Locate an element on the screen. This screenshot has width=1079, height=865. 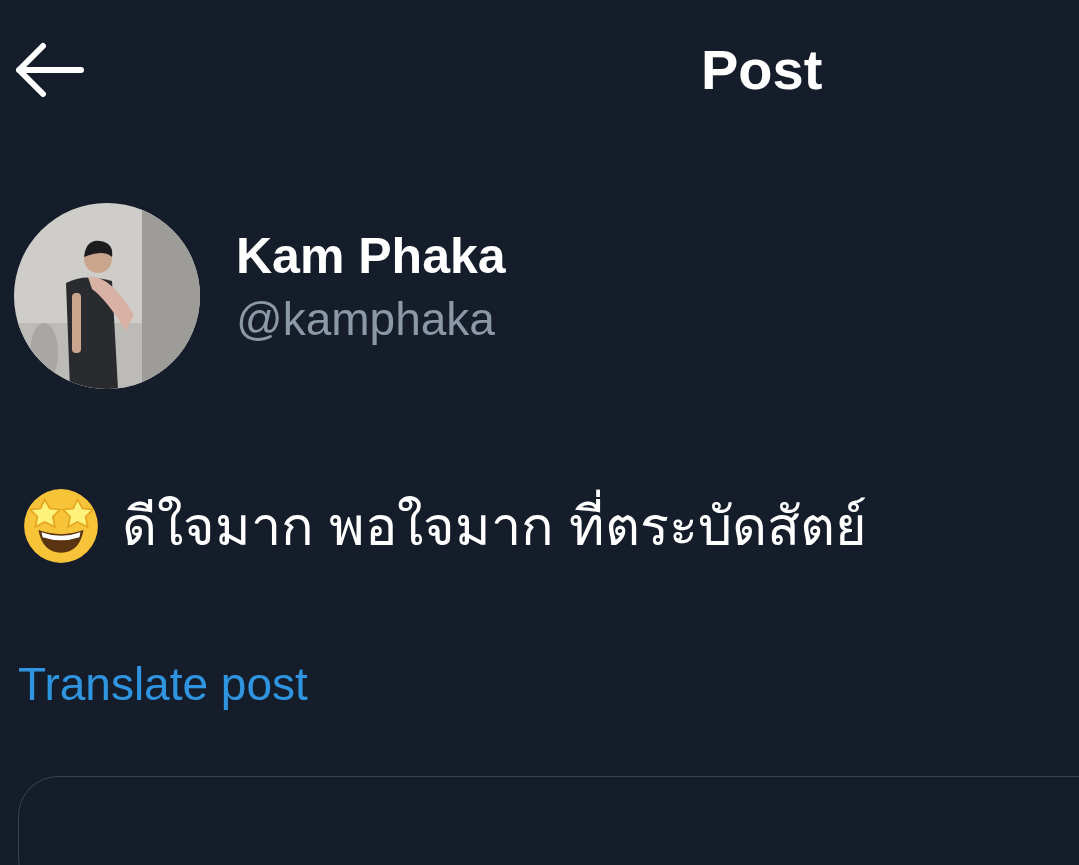
back-arrow-icon is located at coordinates (49, 70).